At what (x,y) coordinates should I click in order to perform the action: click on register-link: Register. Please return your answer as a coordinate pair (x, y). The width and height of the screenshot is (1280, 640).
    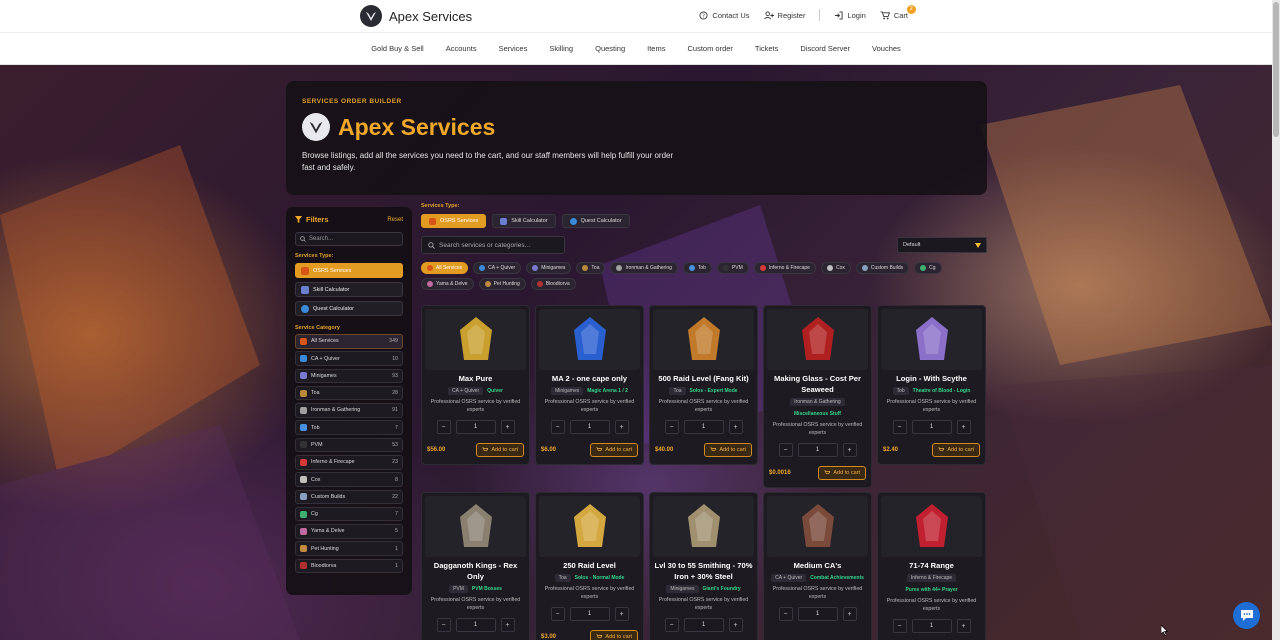
    Looking at the image, I should click on (784, 15).